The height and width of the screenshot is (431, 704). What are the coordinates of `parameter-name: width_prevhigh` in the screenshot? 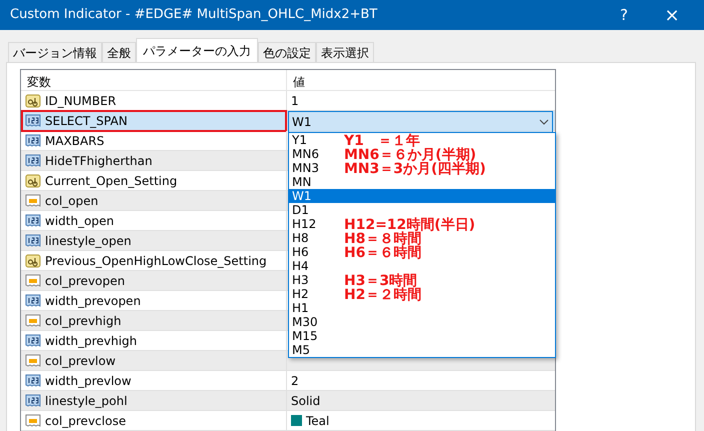 It's located at (91, 341).